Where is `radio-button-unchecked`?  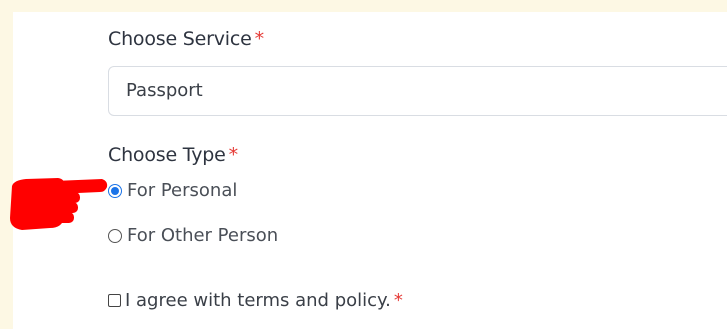 radio-button-unchecked is located at coordinates (115, 235).